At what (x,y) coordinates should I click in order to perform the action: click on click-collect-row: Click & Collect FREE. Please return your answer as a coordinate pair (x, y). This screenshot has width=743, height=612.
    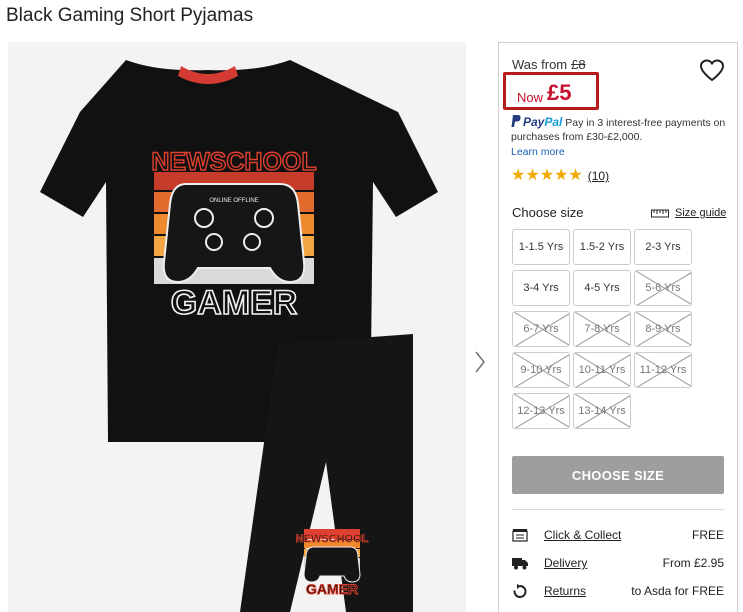
    Looking at the image, I should click on (618, 536).